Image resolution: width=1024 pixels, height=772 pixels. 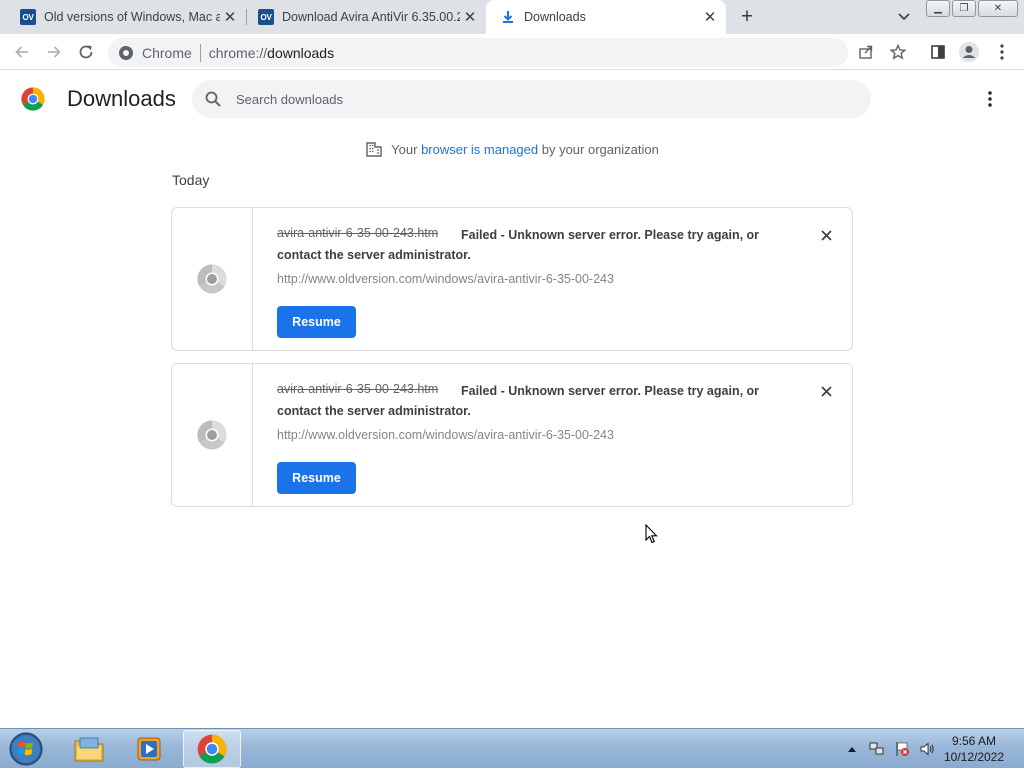 I want to click on managed-prefix: Your, so click(x=406, y=149).